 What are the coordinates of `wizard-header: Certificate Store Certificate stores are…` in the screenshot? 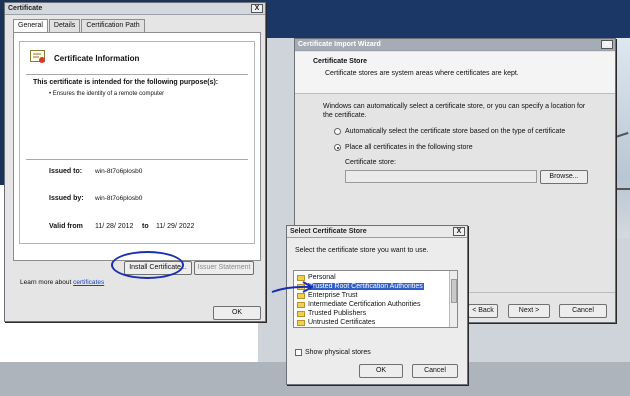 It's located at (455, 73).